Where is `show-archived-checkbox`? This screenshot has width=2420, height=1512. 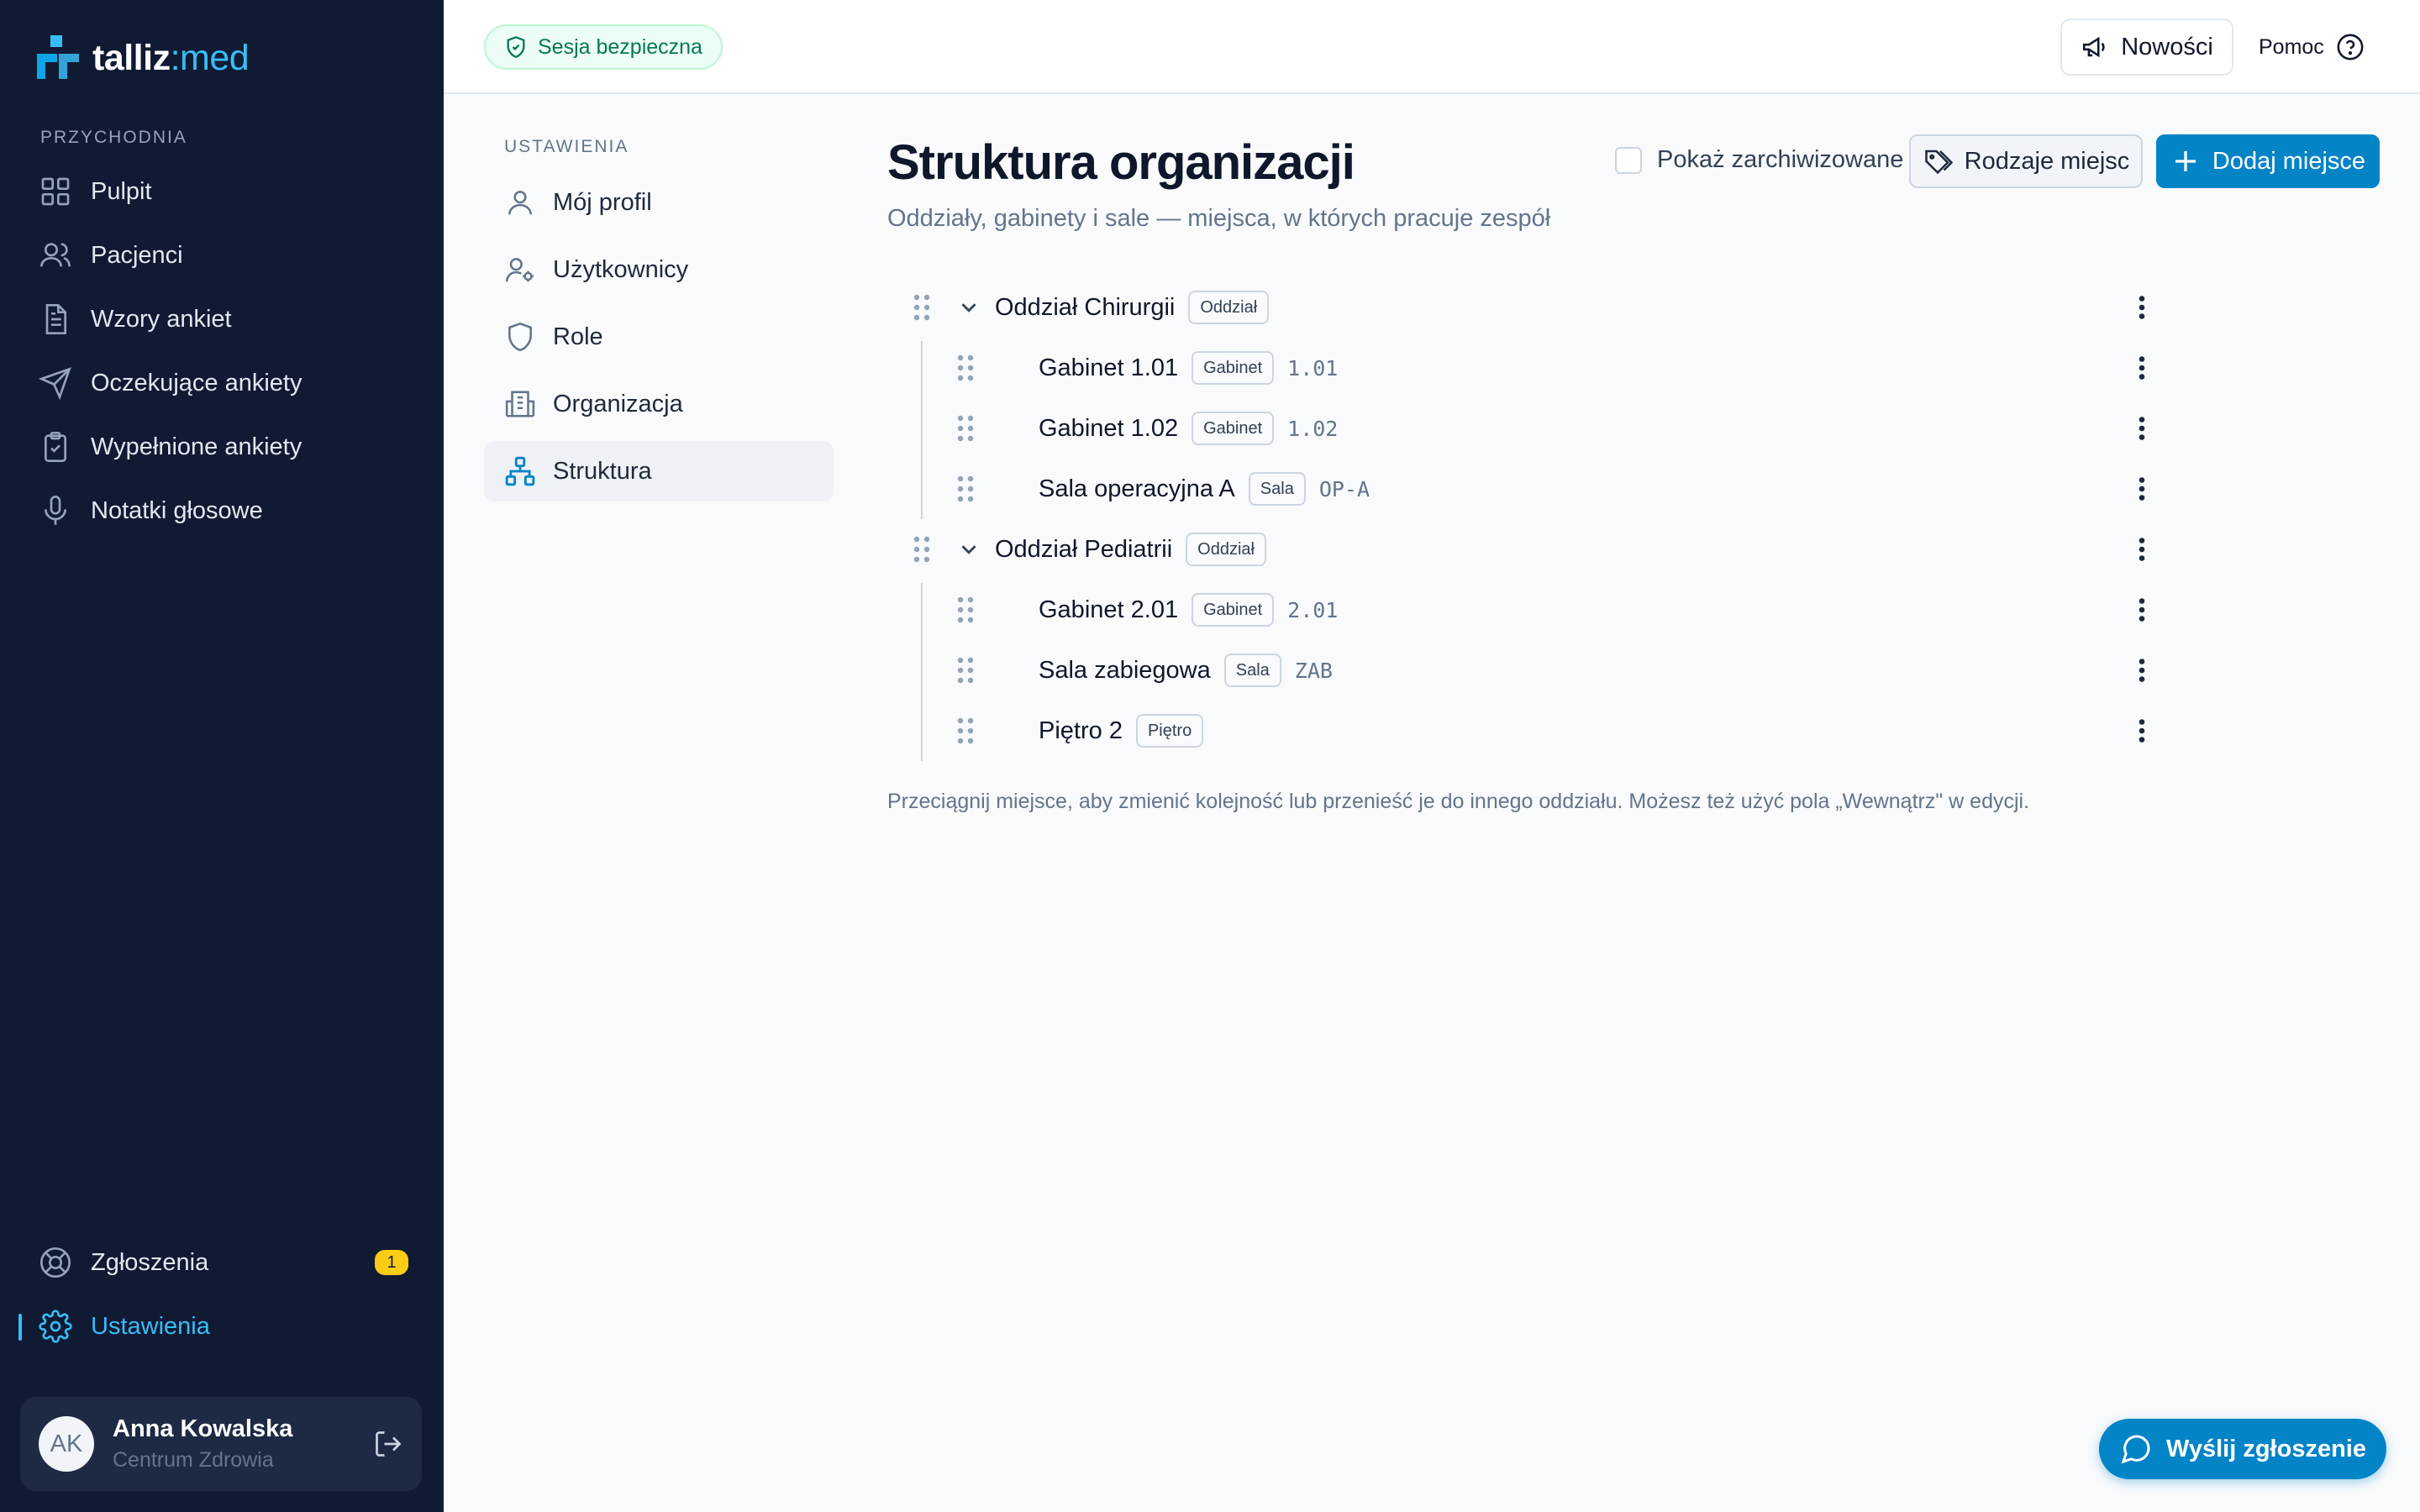
show-archived-checkbox is located at coordinates (1628, 160).